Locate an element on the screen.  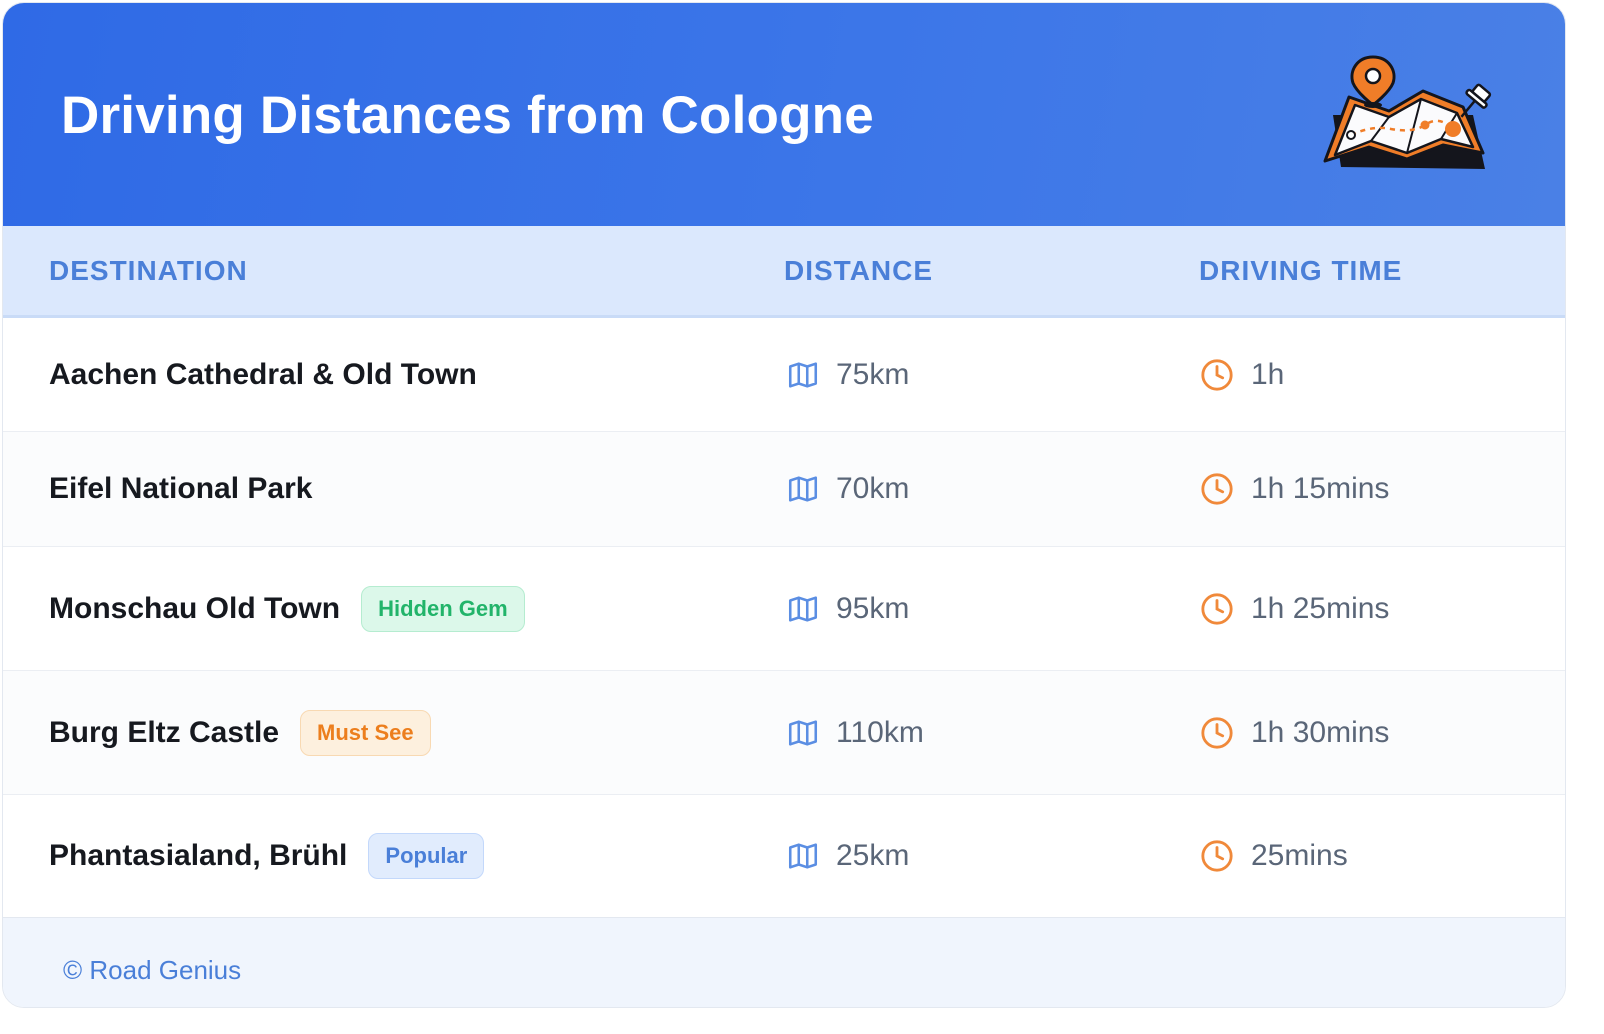
destination-name: Phantasialand, Brühl is located at coordinates (198, 855).